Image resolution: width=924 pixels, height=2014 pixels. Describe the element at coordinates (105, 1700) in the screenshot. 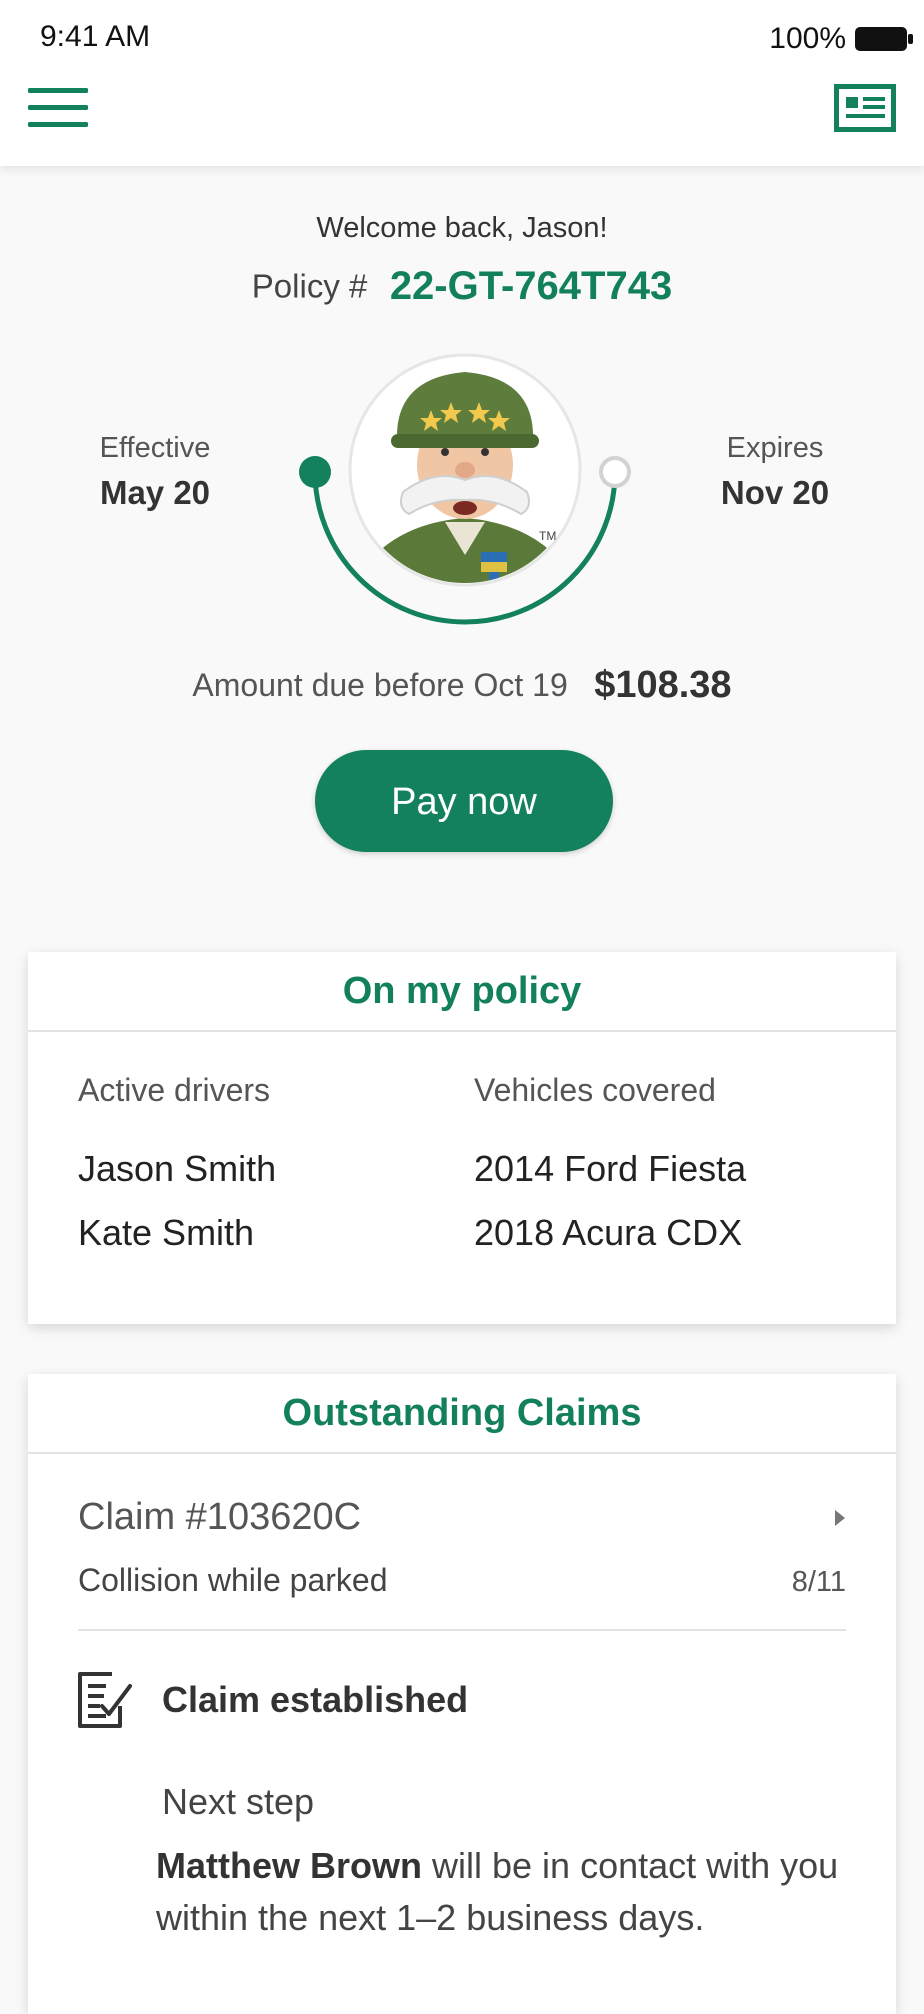

I see `clipboard-check-icon` at that location.